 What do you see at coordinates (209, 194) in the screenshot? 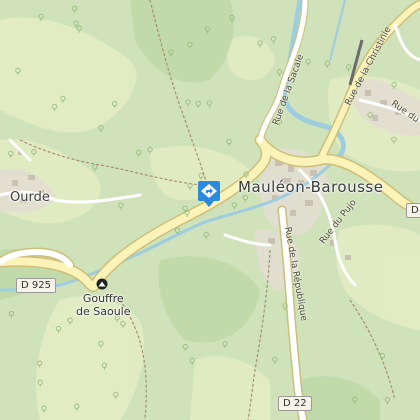
I see `directions-marker-icon` at bounding box center [209, 194].